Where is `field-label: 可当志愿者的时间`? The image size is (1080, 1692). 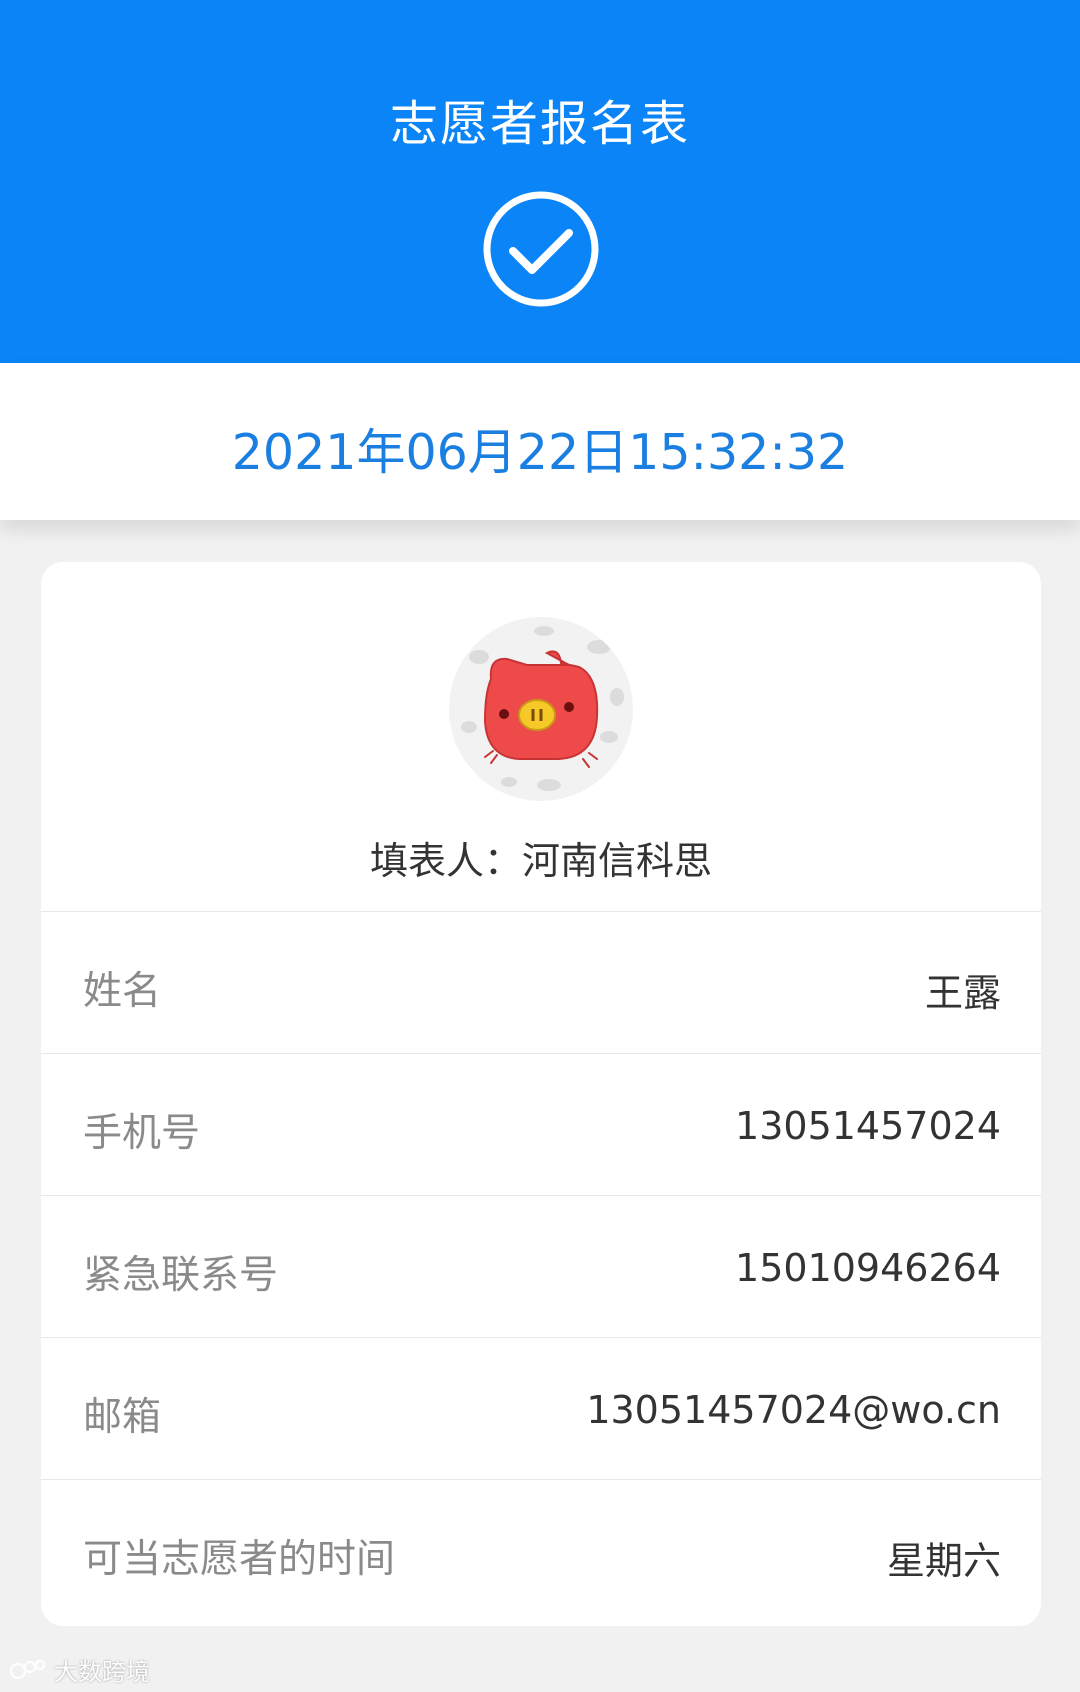
field-label: 可当志愿者的时间 is located at coordinates (239, 1559).